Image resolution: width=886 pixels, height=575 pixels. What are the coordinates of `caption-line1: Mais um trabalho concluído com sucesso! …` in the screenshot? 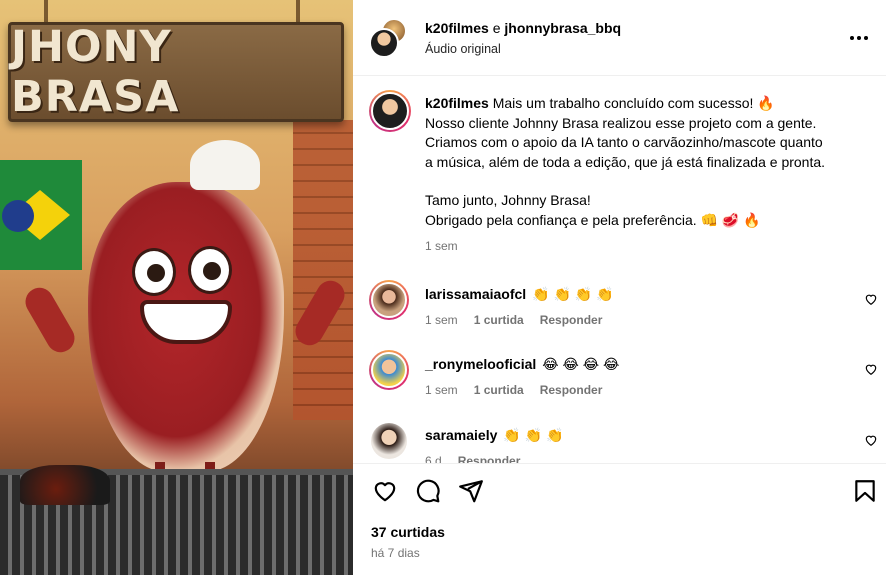 It's located at (633, 103).